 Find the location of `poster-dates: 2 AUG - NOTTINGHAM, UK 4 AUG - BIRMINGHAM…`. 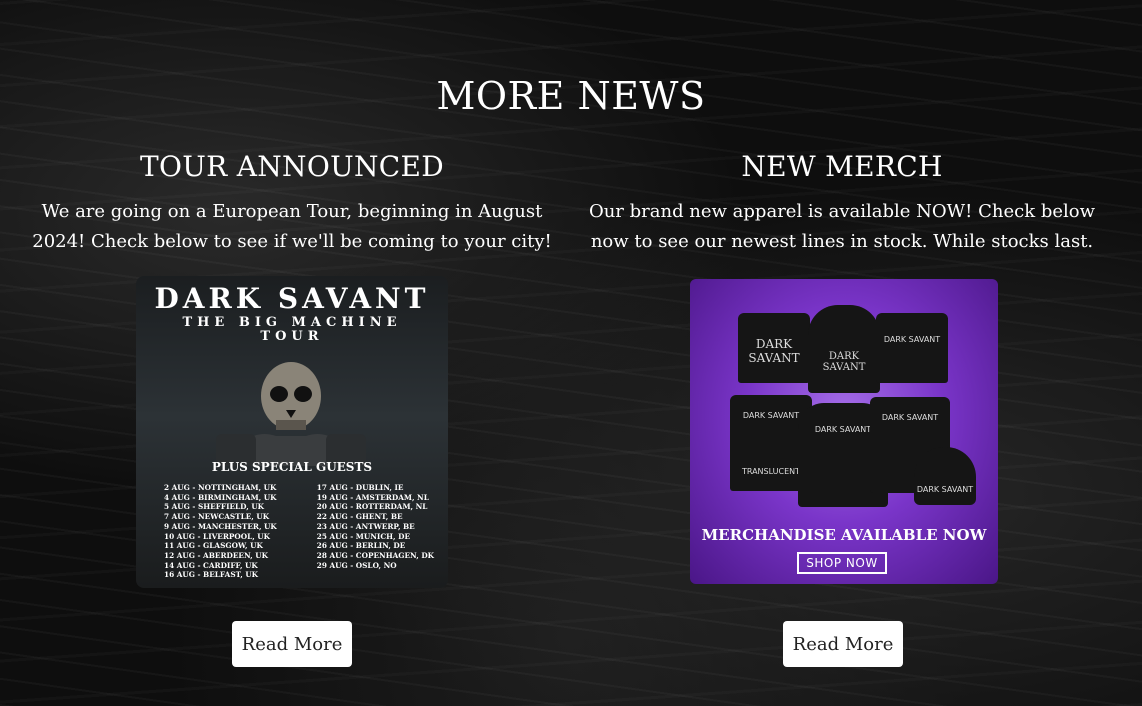

poster-dates: 2 AUG - NOTTINGHAM, UK 4 AUG - BIRMINGHAM… is located at coordinates (299, 531).